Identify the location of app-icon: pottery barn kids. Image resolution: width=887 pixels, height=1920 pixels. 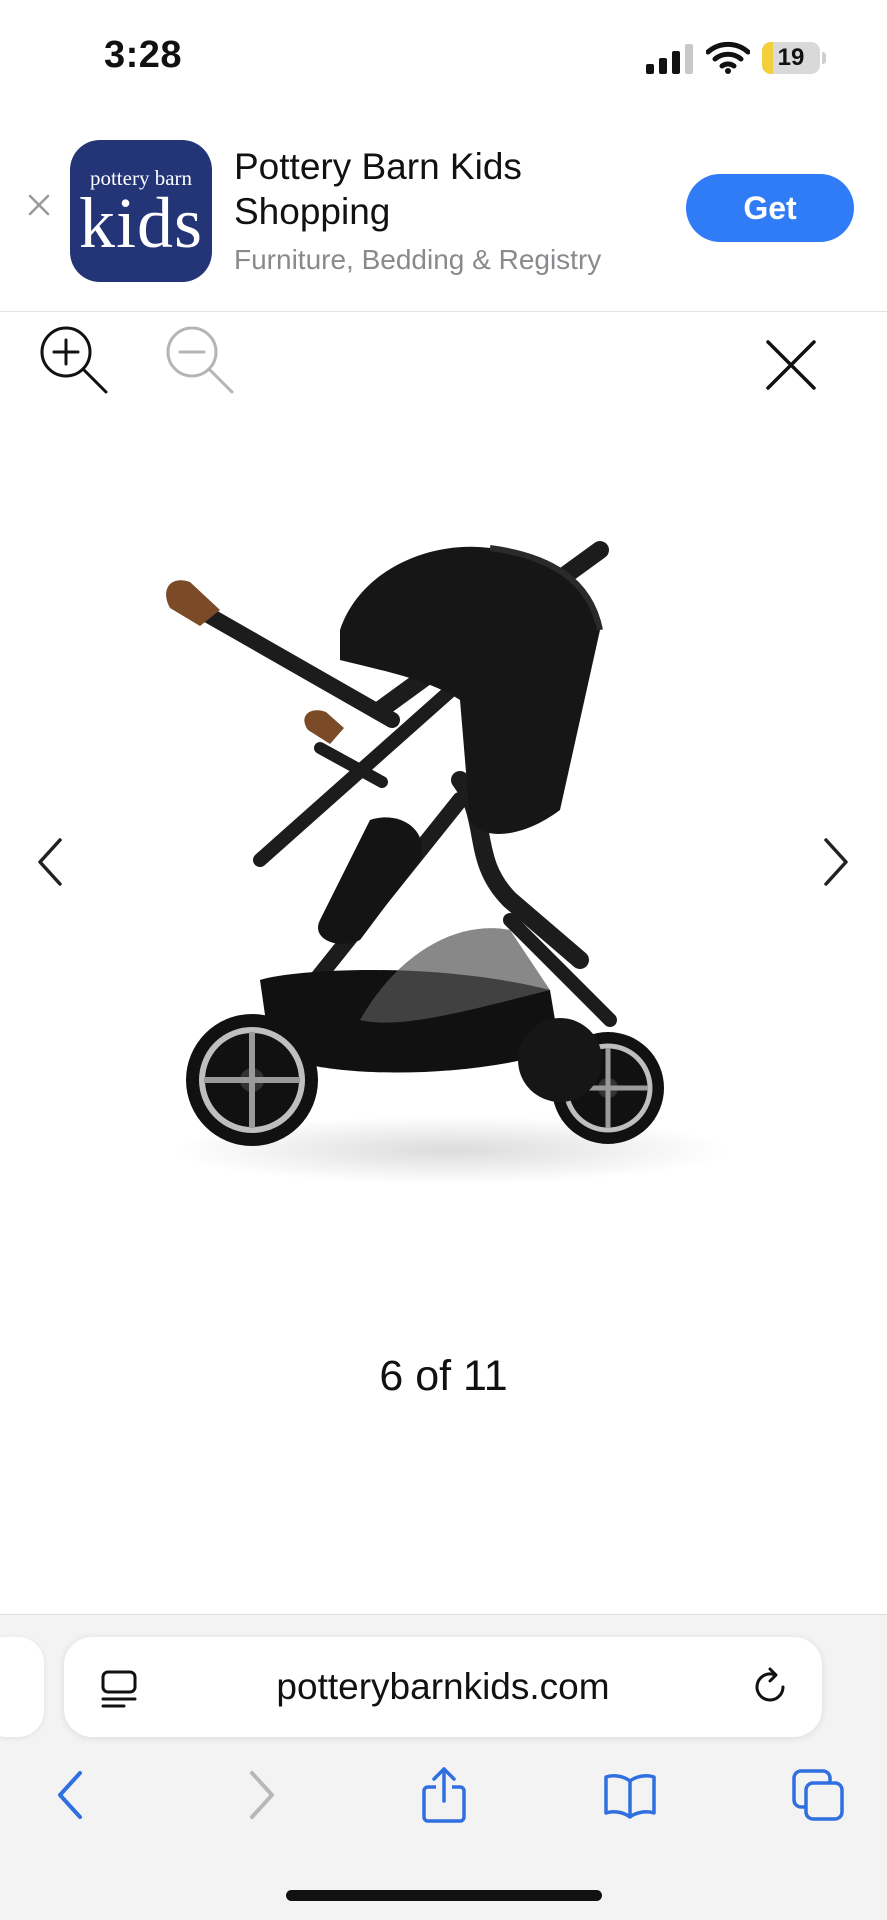
(141, 211).